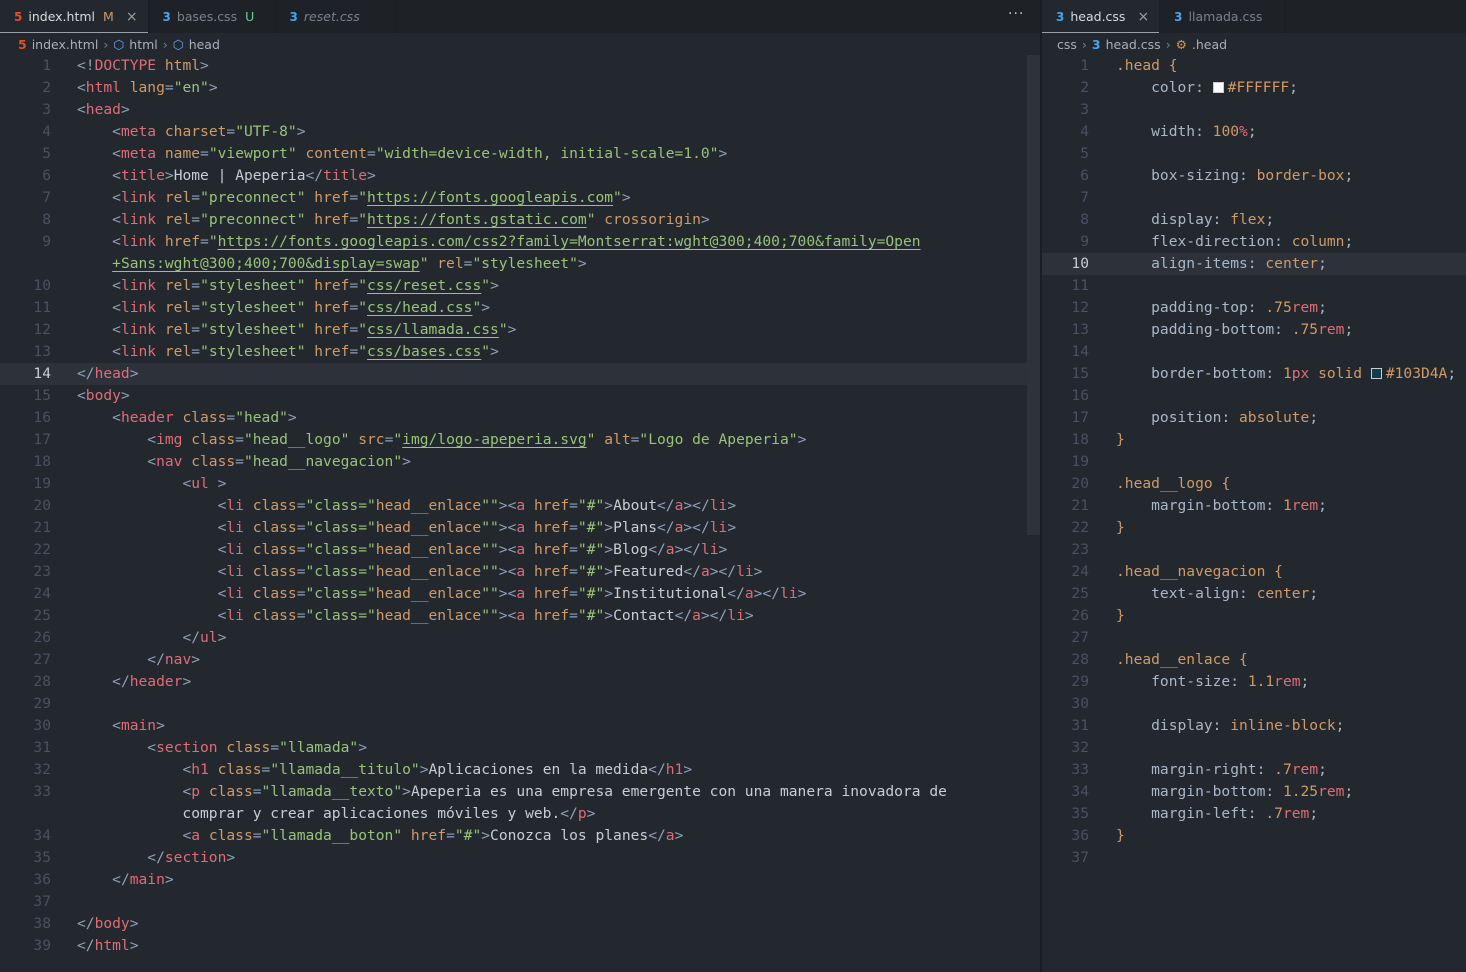  I want to click on code-line: 29 font-size: 1.1rem;, so click(1254, 682).